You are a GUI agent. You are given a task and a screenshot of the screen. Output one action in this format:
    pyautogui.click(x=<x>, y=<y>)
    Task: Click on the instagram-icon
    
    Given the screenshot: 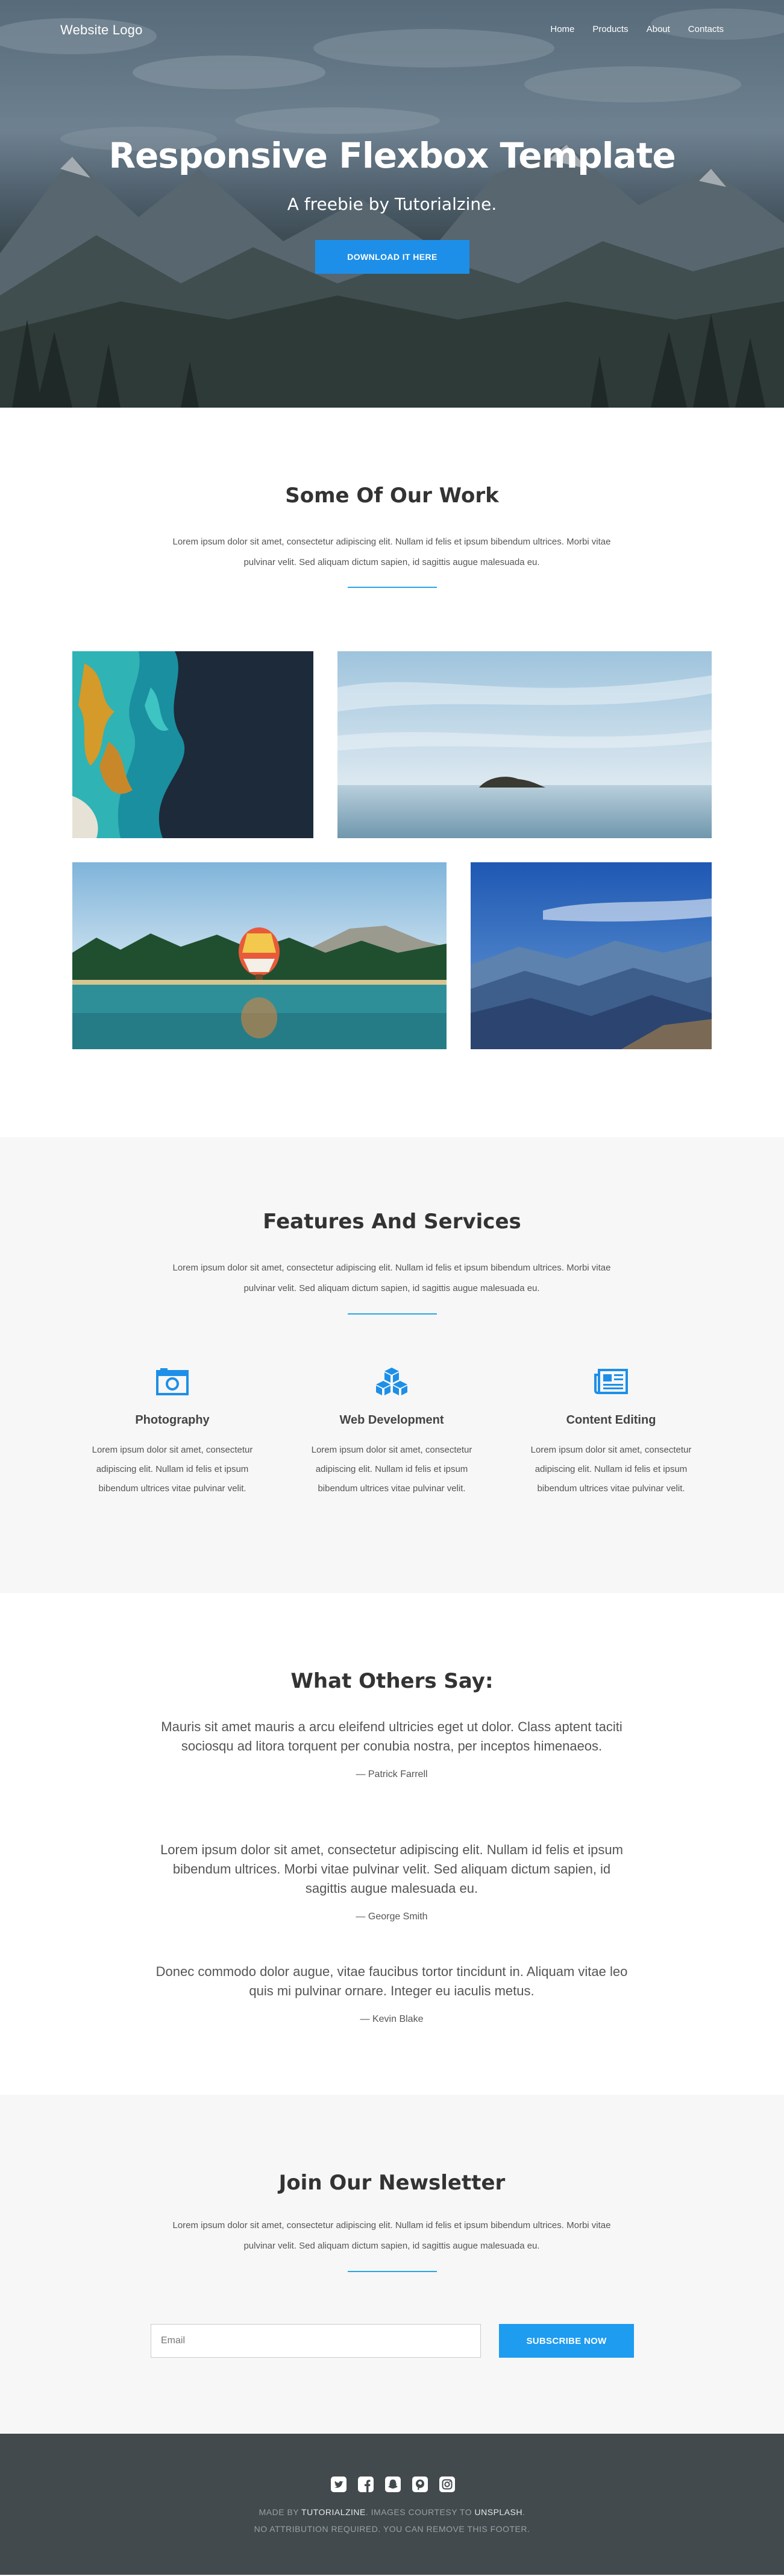 What is the action you would take?
    pyautogui.click(x=447, y=2484)
    